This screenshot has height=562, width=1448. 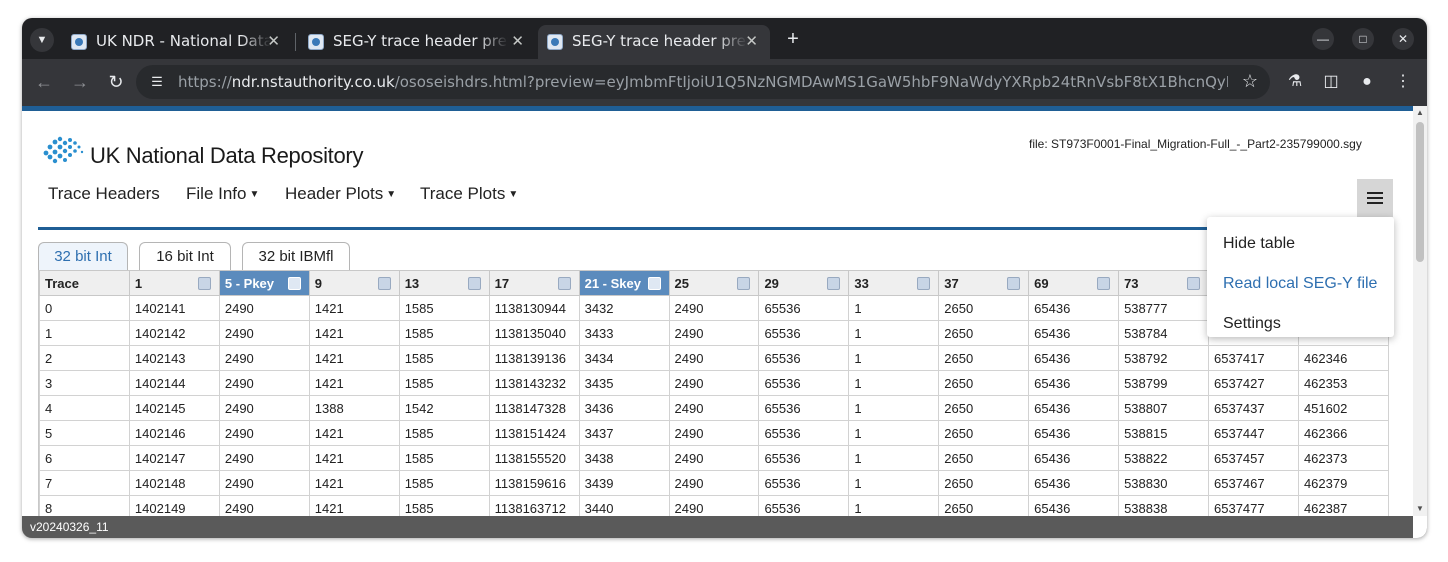 I want to click on column-header: 73, so click(x=1164, y=283).